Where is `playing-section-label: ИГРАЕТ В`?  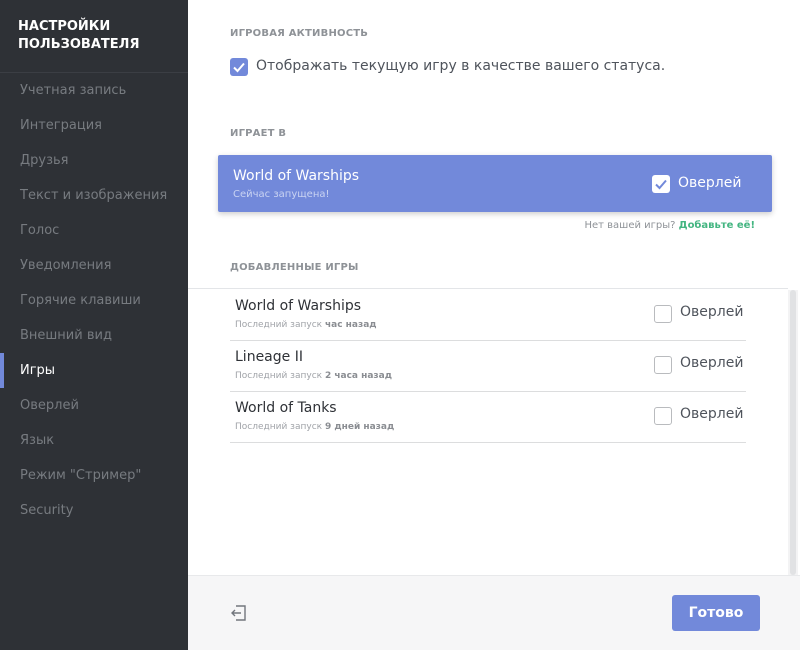 playing-section-label: ИГРАЕТ В is located at coordinates (258, 133).